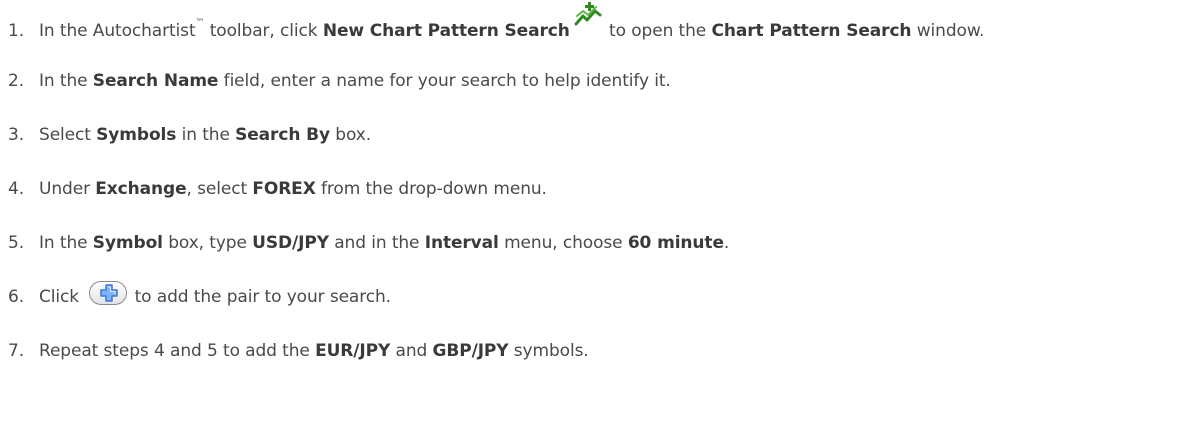  Describe the element at coordinates (16, 351) in the screenshot. I see `step-number: 7.` at that location.